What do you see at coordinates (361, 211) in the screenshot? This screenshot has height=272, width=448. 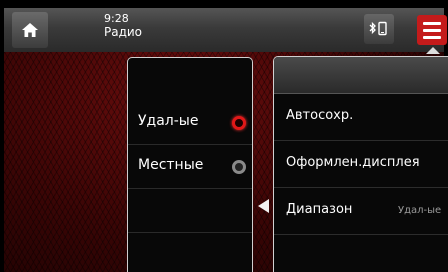 I see `menu-item-range: Диапазон Удал-ые` at bounding box center [361, 211].